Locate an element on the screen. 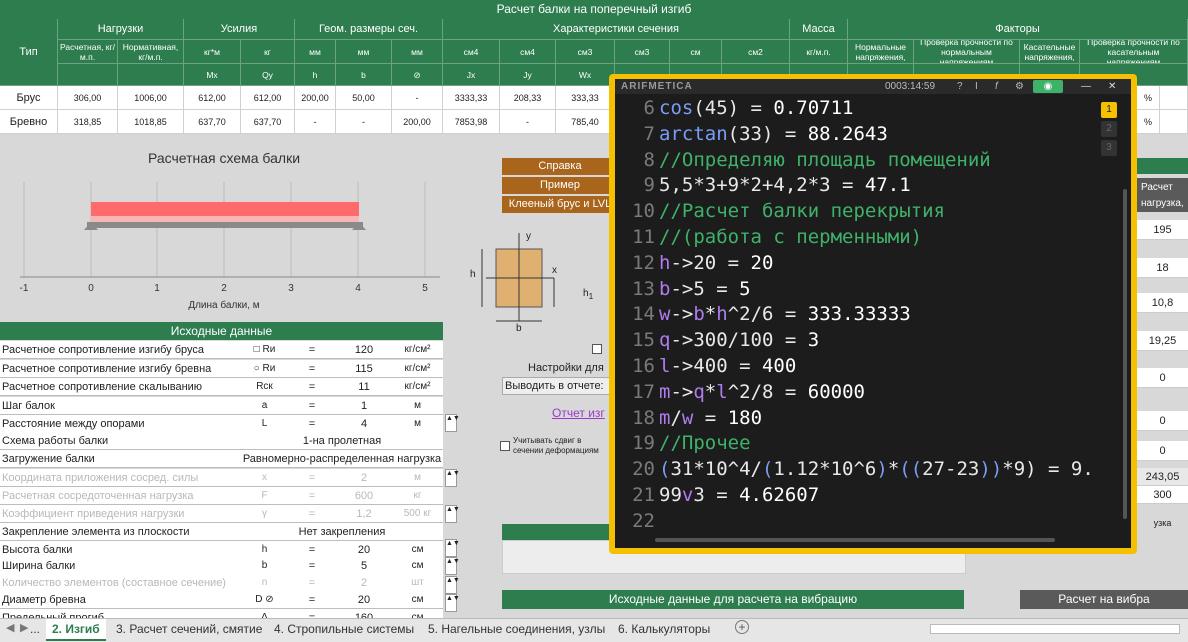  record-icon: ◉ is located at coordinates (1048, 86).